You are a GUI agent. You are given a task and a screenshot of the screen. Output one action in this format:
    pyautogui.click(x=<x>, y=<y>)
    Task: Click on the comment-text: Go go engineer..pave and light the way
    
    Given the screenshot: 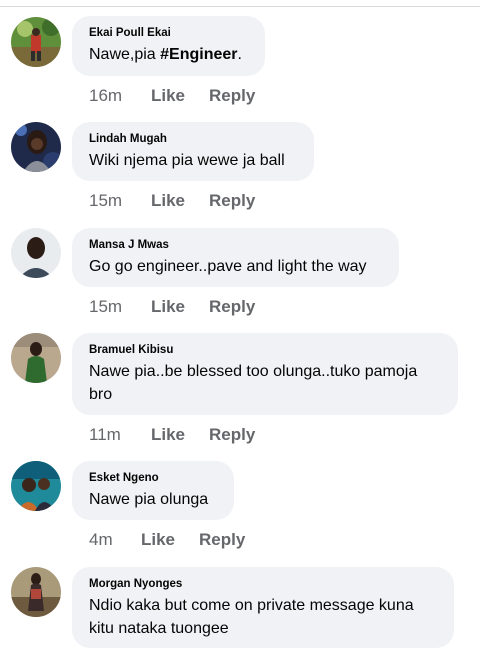 What is the action you would take?
    pyautogui.click(x=228, y=266)
    